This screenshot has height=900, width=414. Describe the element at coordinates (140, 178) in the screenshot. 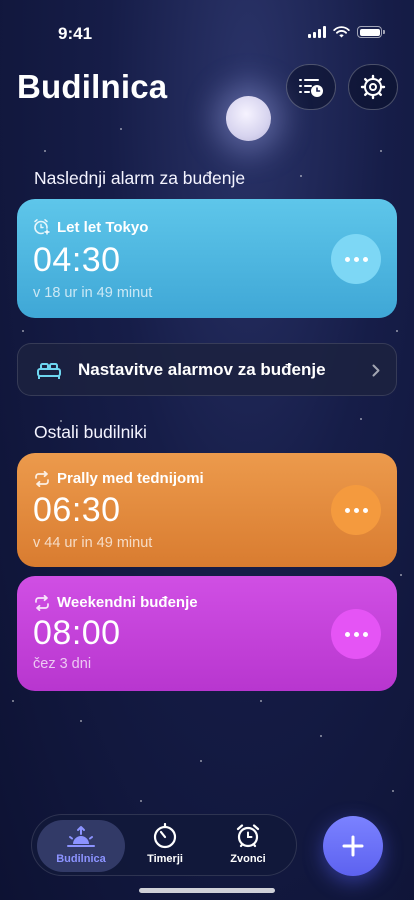

I see `next-alarm-section-label: Naslednji alarm za buđenje` at that location.